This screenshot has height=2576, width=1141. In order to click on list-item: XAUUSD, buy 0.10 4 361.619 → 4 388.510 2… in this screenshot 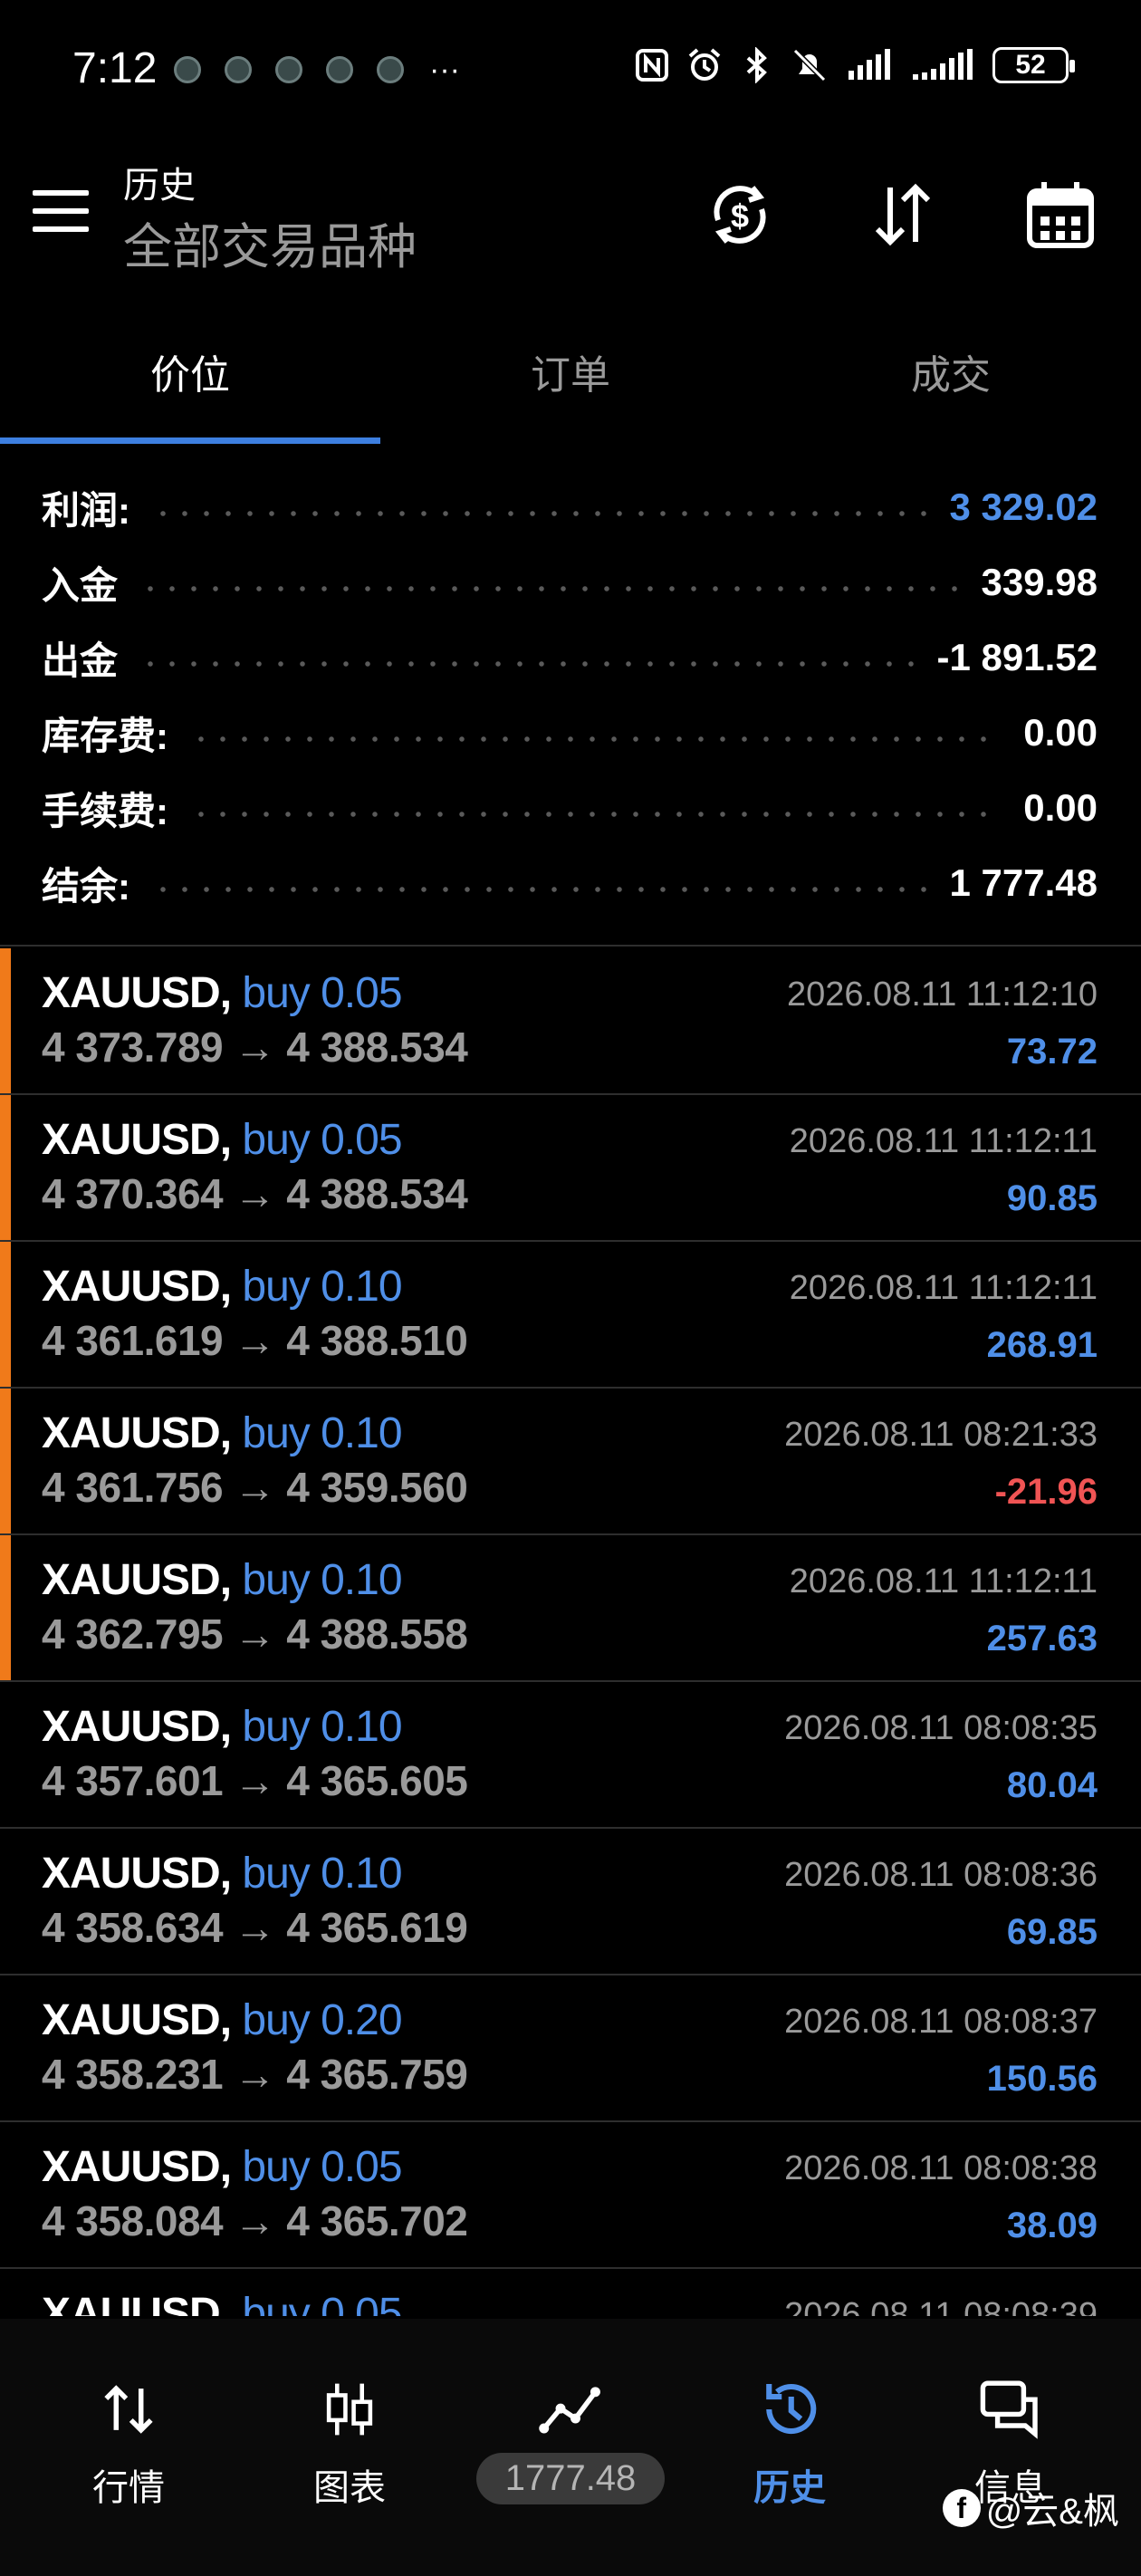, I will do `click(570, 1315)`.